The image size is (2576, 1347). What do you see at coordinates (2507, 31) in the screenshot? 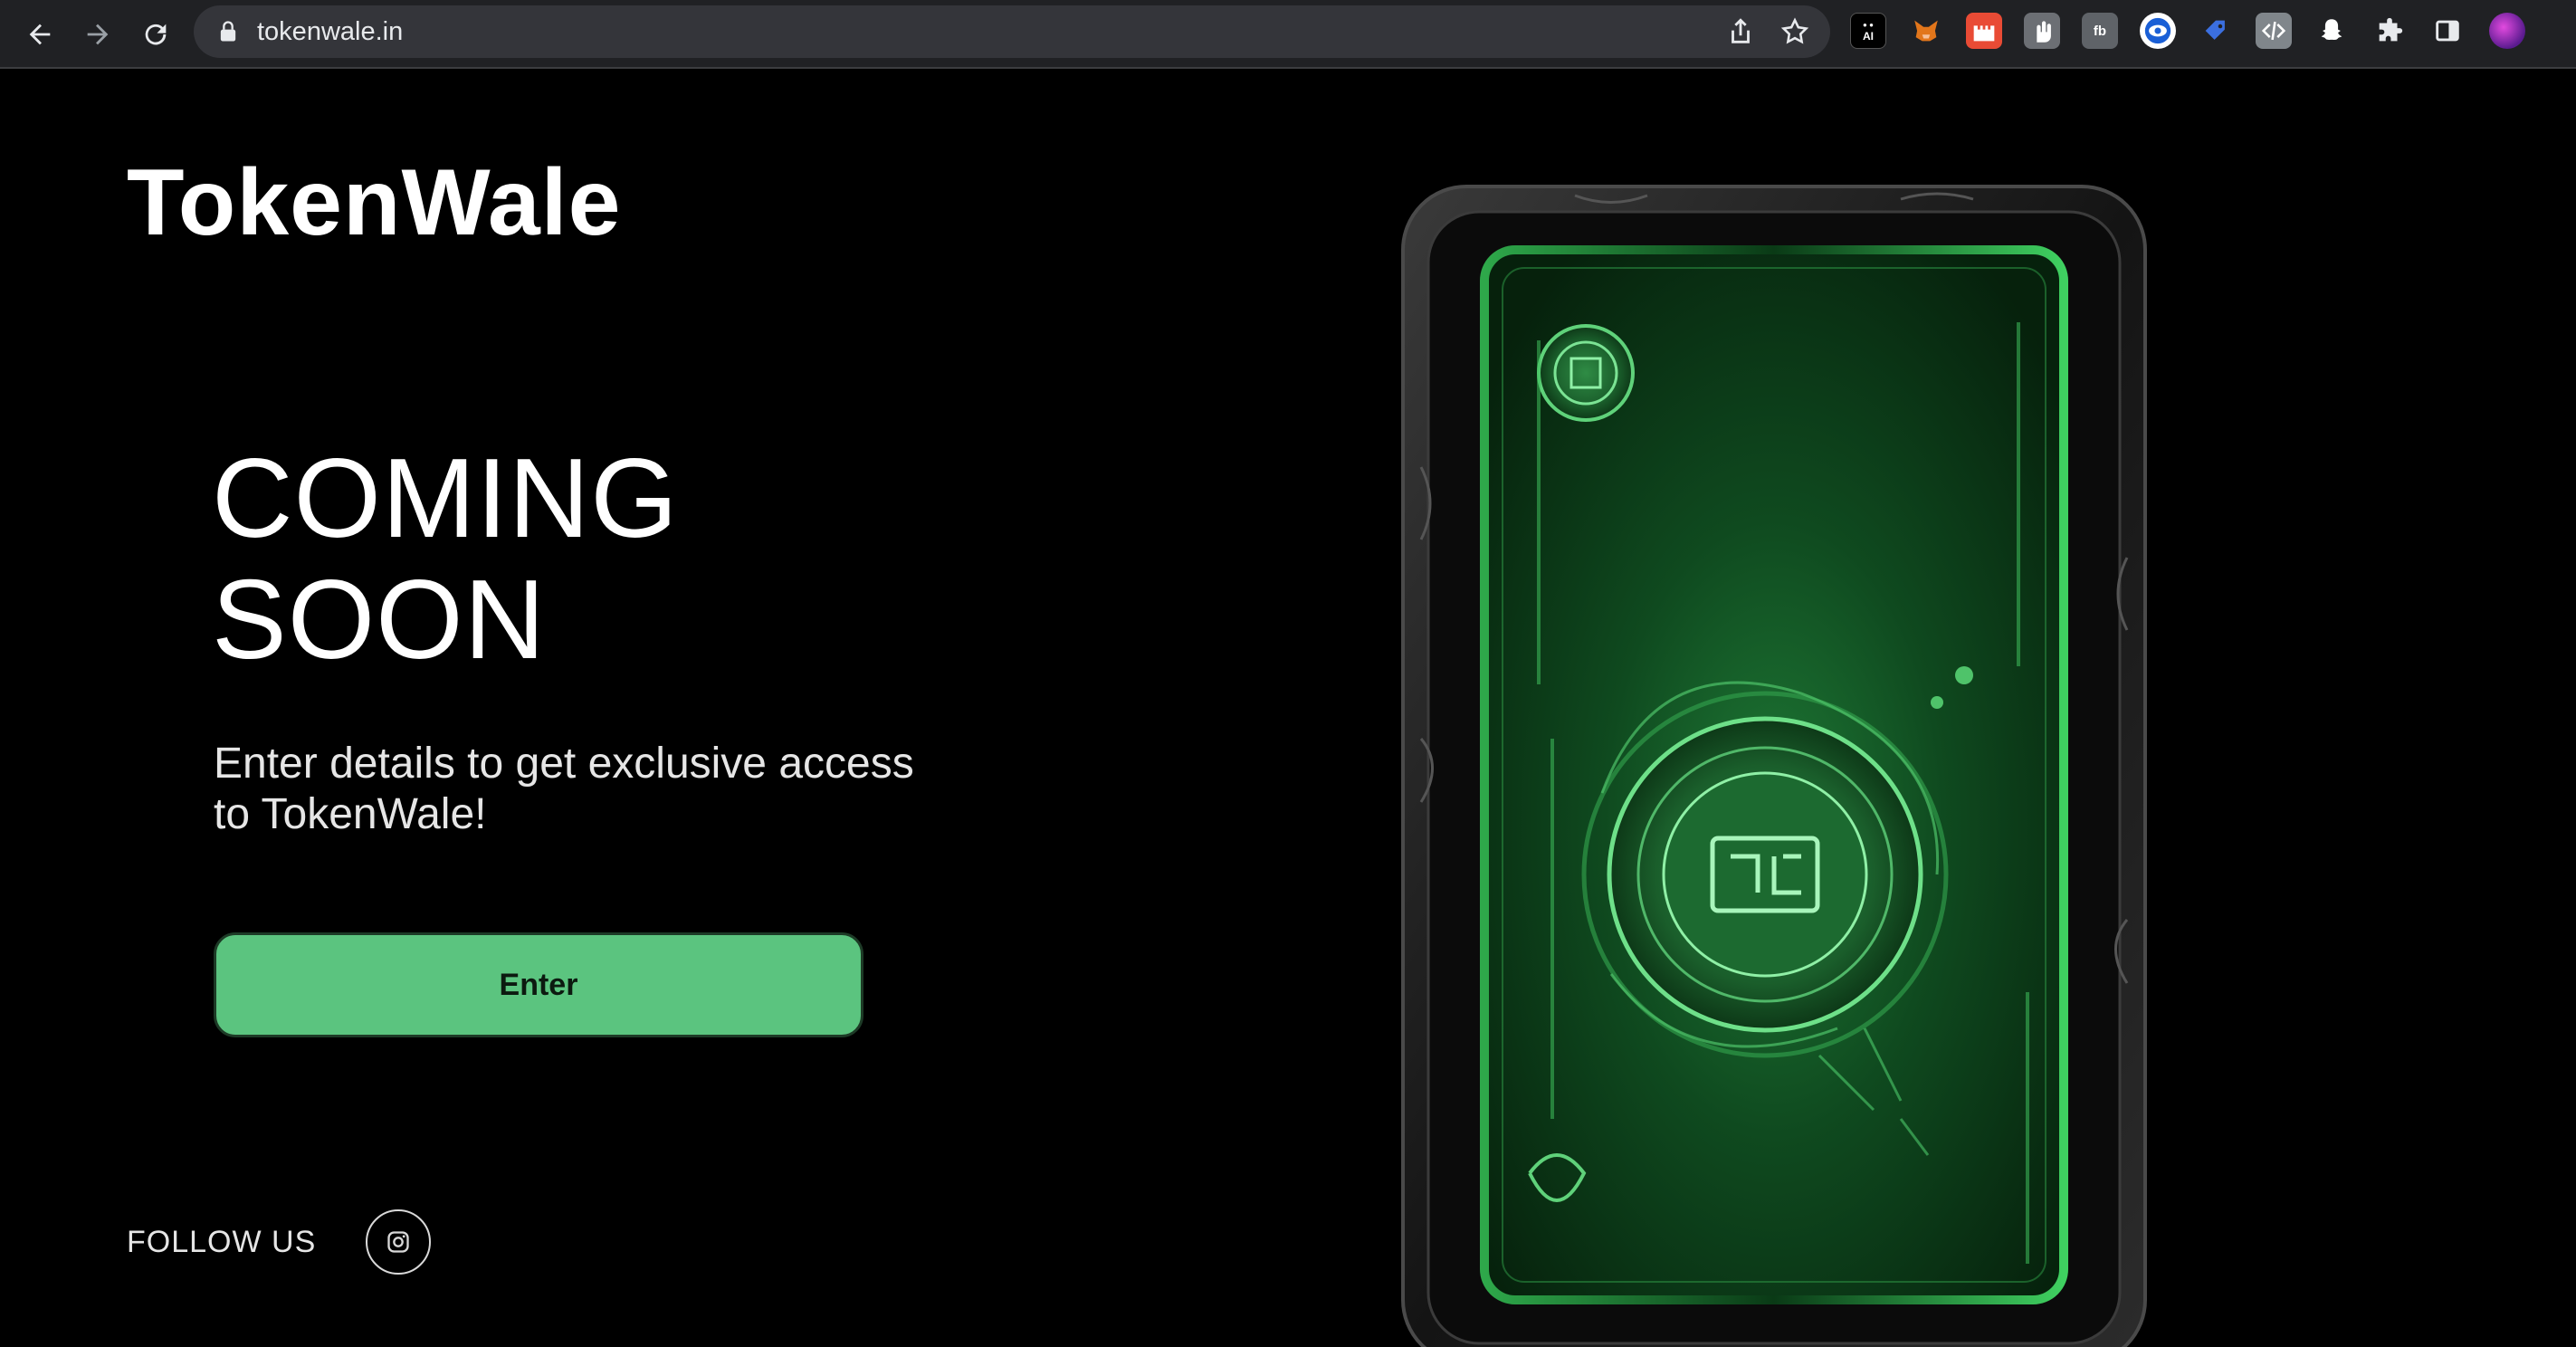
I see `profile-avatar` at bounding box center [2507, 31].